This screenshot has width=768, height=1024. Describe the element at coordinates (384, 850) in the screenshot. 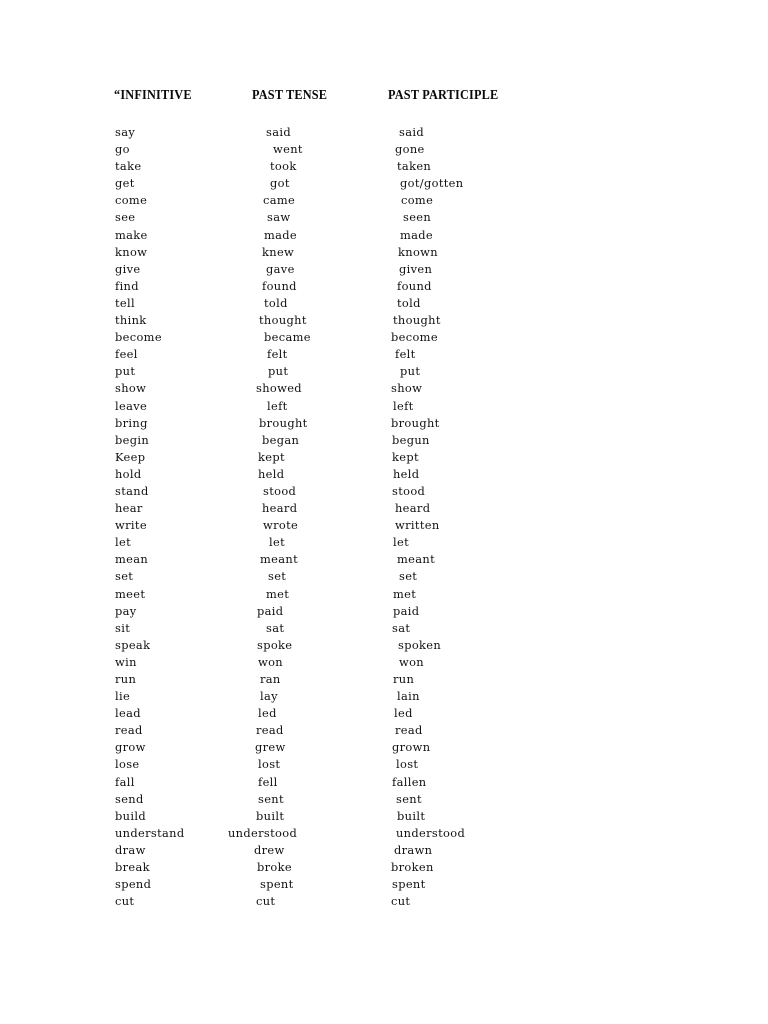

I see `table-row: draw drew drawn` at that location.